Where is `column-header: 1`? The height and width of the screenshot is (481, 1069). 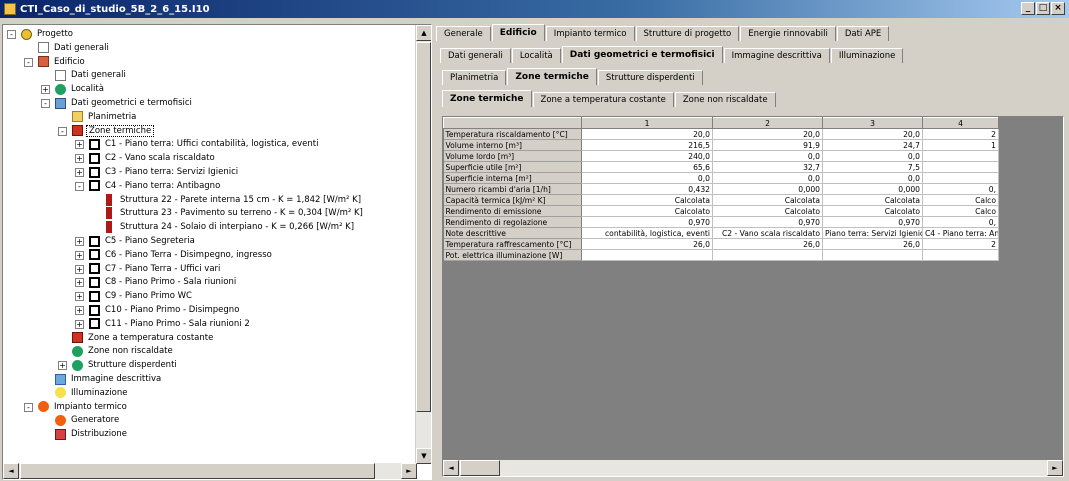
column-header: 1 is located at coordinates (647, 123).